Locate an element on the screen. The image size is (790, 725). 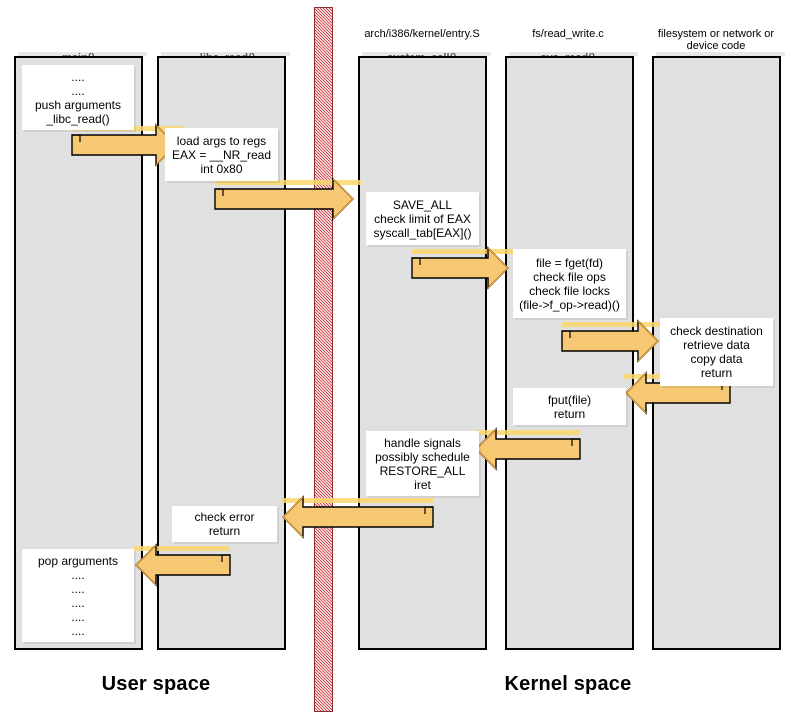
arrow-system-call-to-sys-read is located at coordinates (466, 268).